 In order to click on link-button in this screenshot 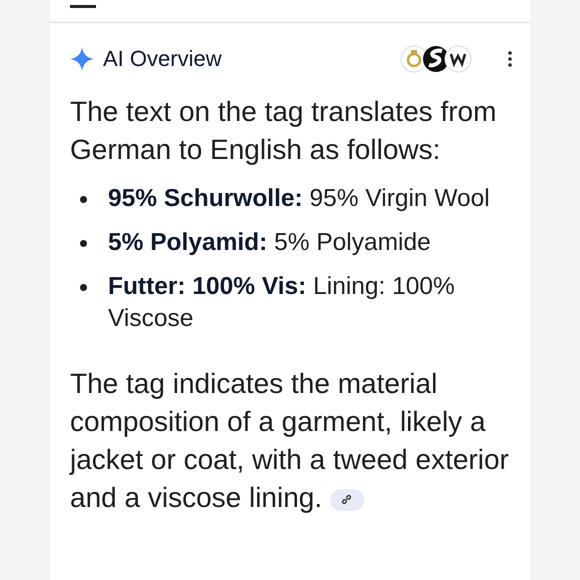, I will do `click(347, 499)`.